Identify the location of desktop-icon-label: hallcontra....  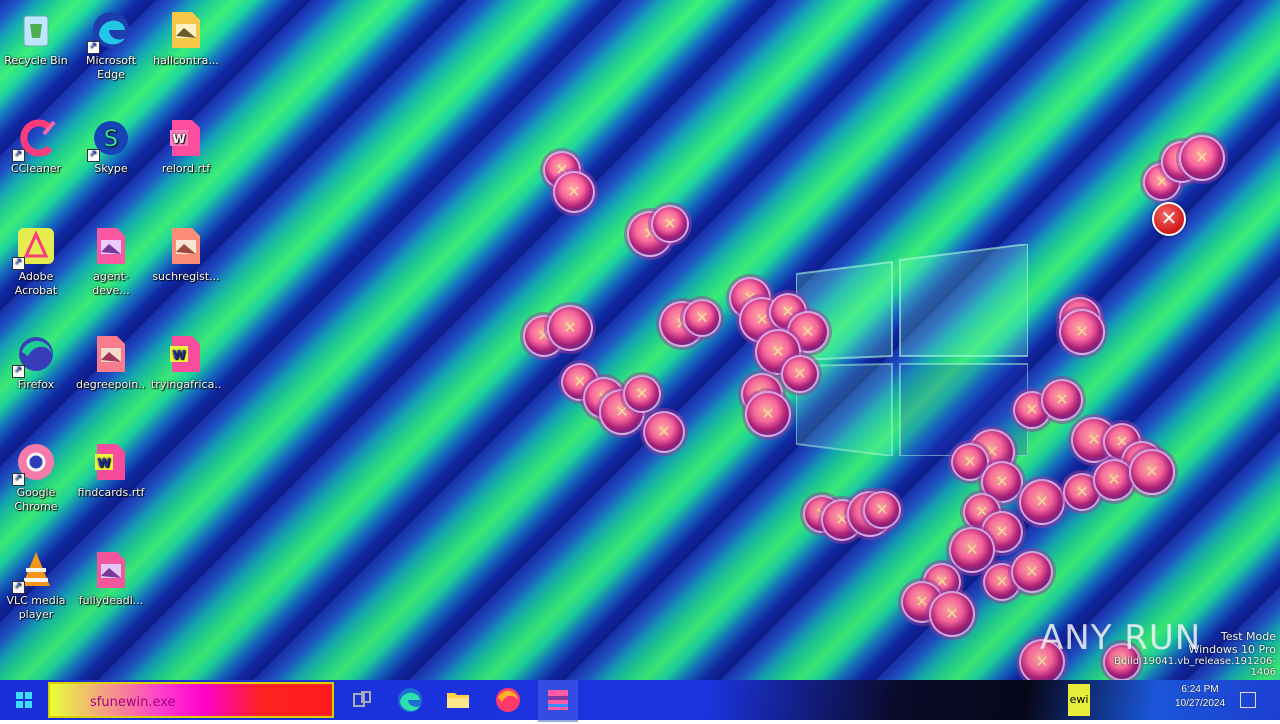
(186, 60).